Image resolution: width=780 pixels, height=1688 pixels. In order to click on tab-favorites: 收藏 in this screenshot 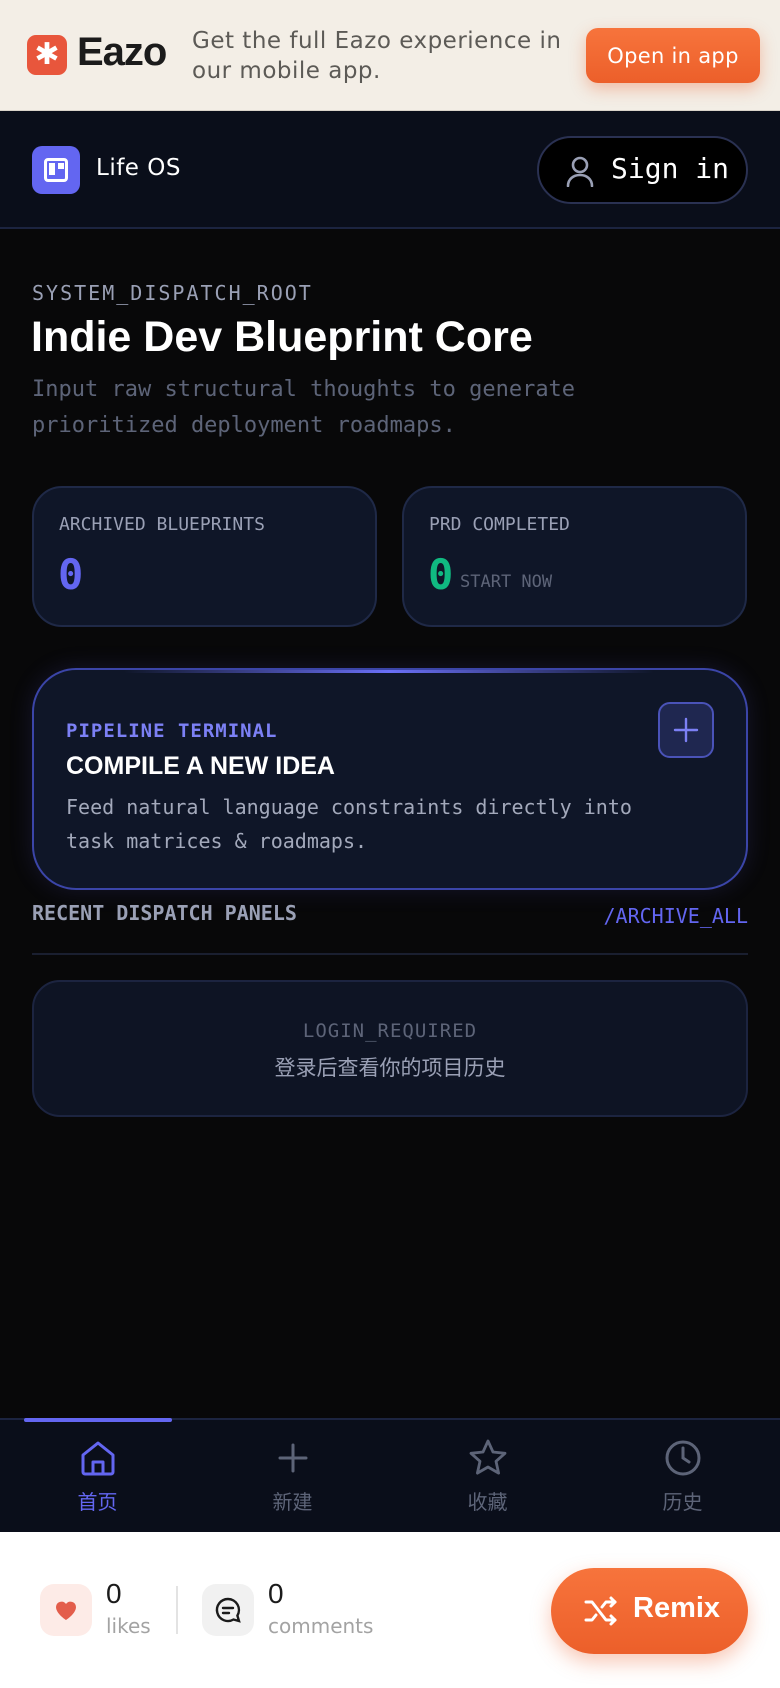, I will do `click(487, 1479)`.